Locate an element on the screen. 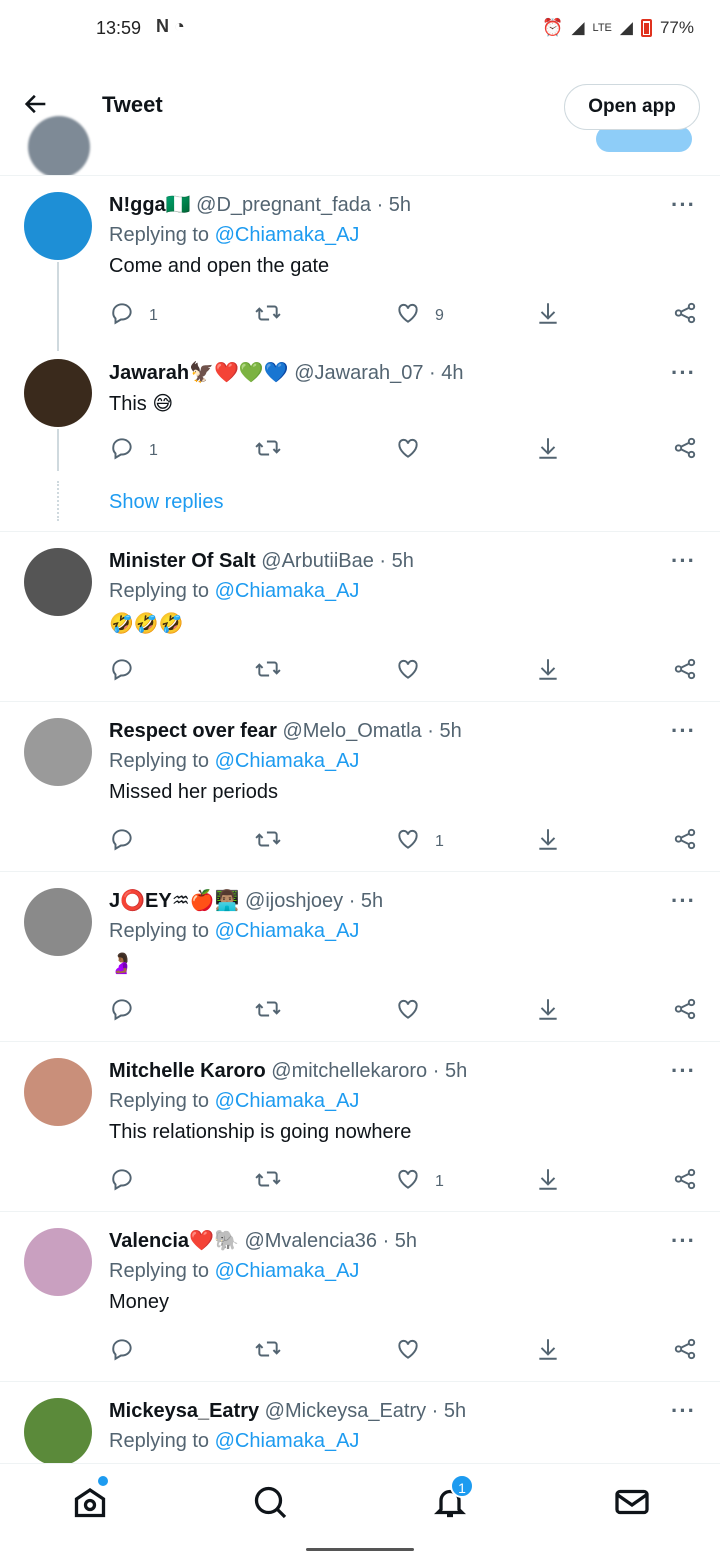 Image resolution: width=720 pixels, height=1560 pixels. open-app-button: Open app is located at coordinates (632, 107).